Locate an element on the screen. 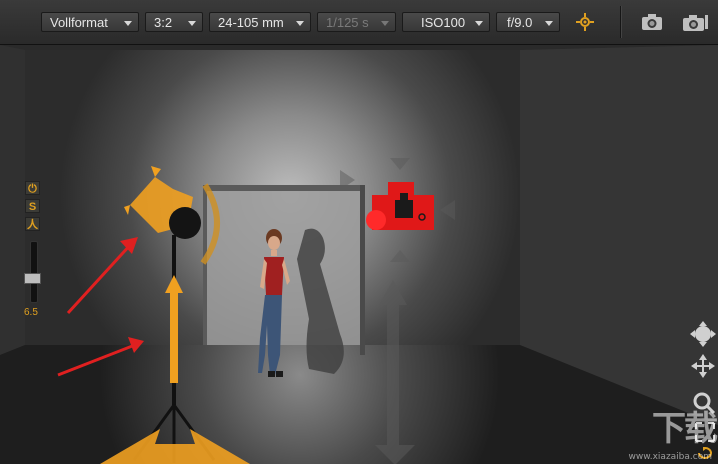  light-intensity-value: 6.5 is located at coordinates (31, 312).